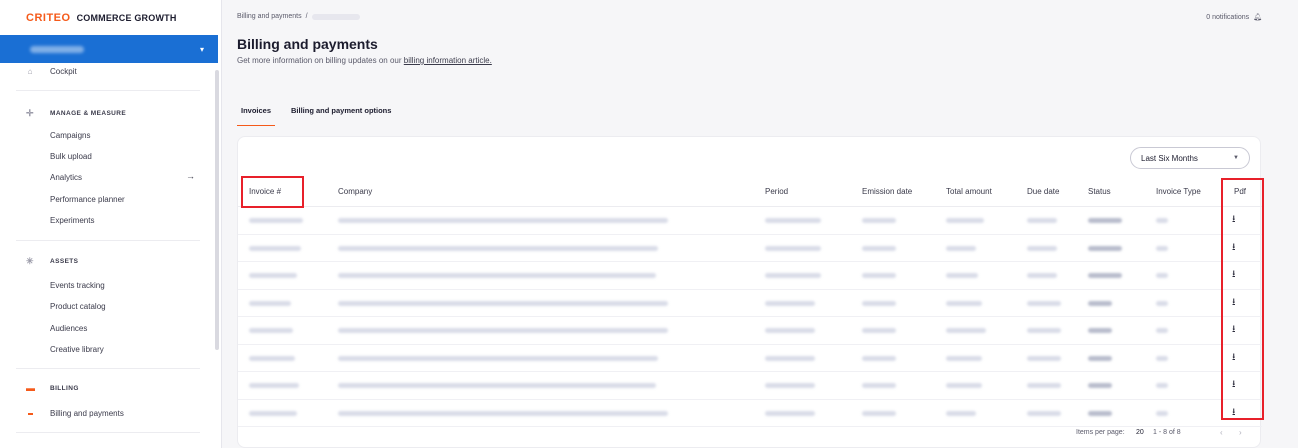 The image size is (1298, 448). What do you see at coordinates (87, 413) in the screenshot?
I see `sidebar-item-billing-and-payments: Billing and payments` at bounding box center [87, 413].